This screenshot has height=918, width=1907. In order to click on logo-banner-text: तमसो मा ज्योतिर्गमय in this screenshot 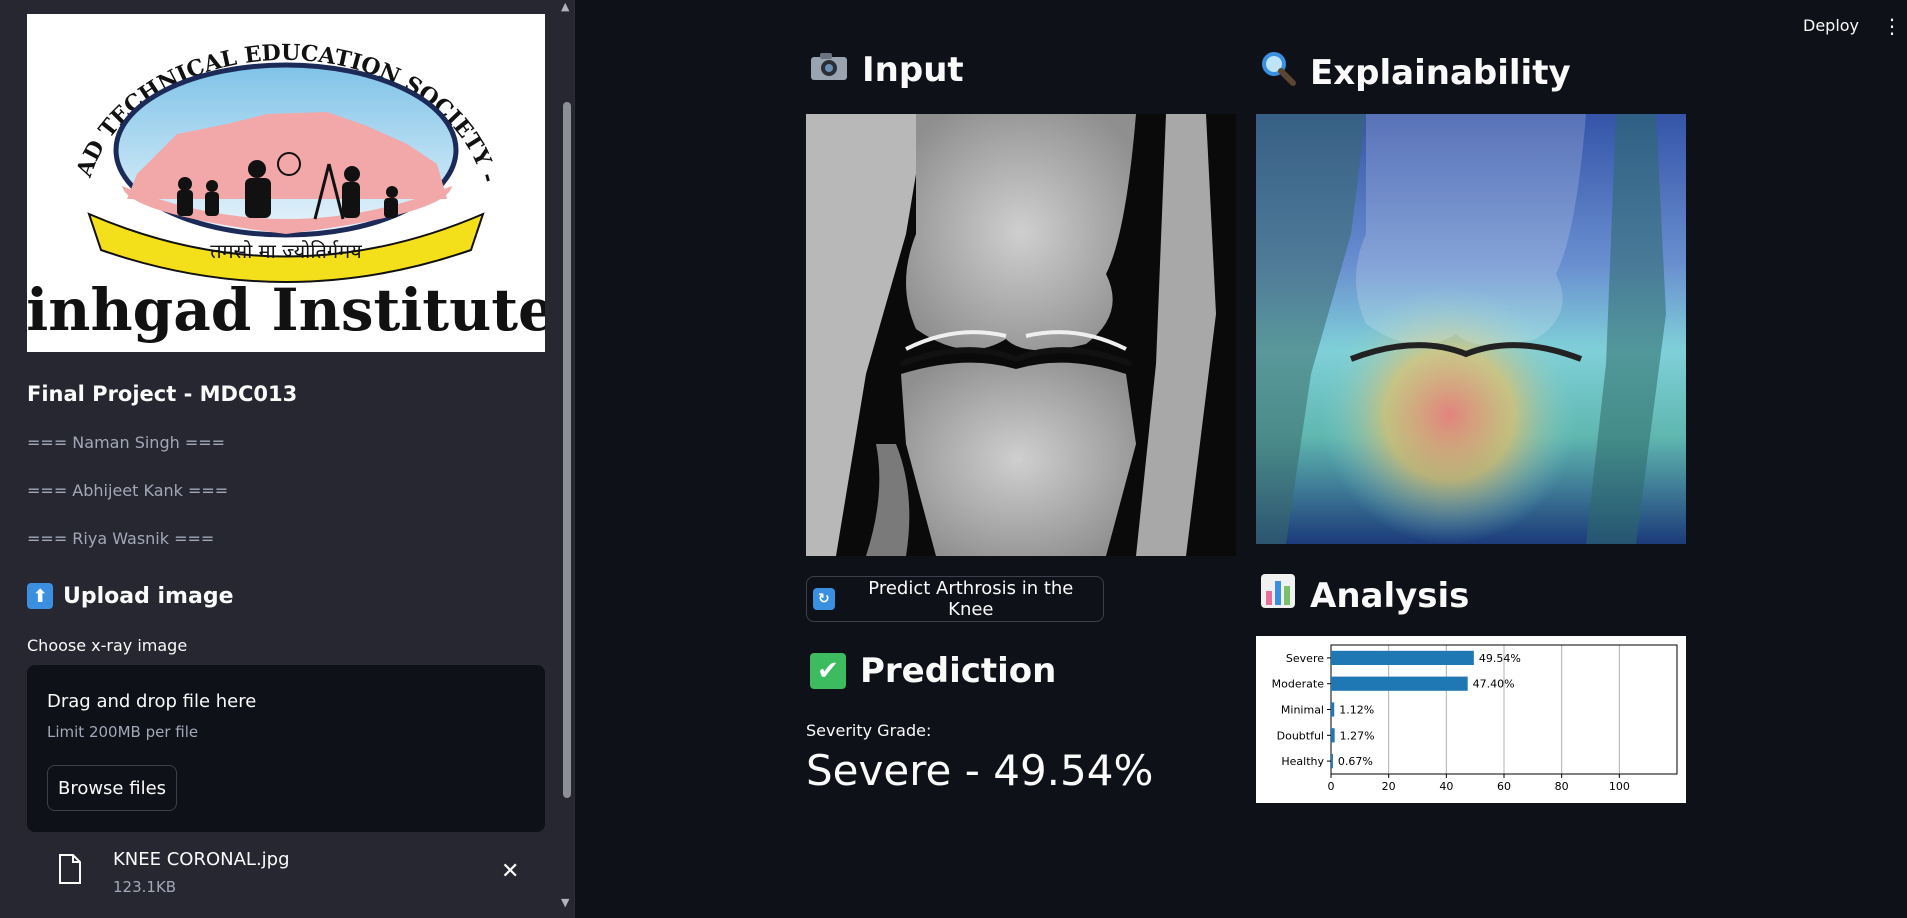, I will do `click(286, 251)`.